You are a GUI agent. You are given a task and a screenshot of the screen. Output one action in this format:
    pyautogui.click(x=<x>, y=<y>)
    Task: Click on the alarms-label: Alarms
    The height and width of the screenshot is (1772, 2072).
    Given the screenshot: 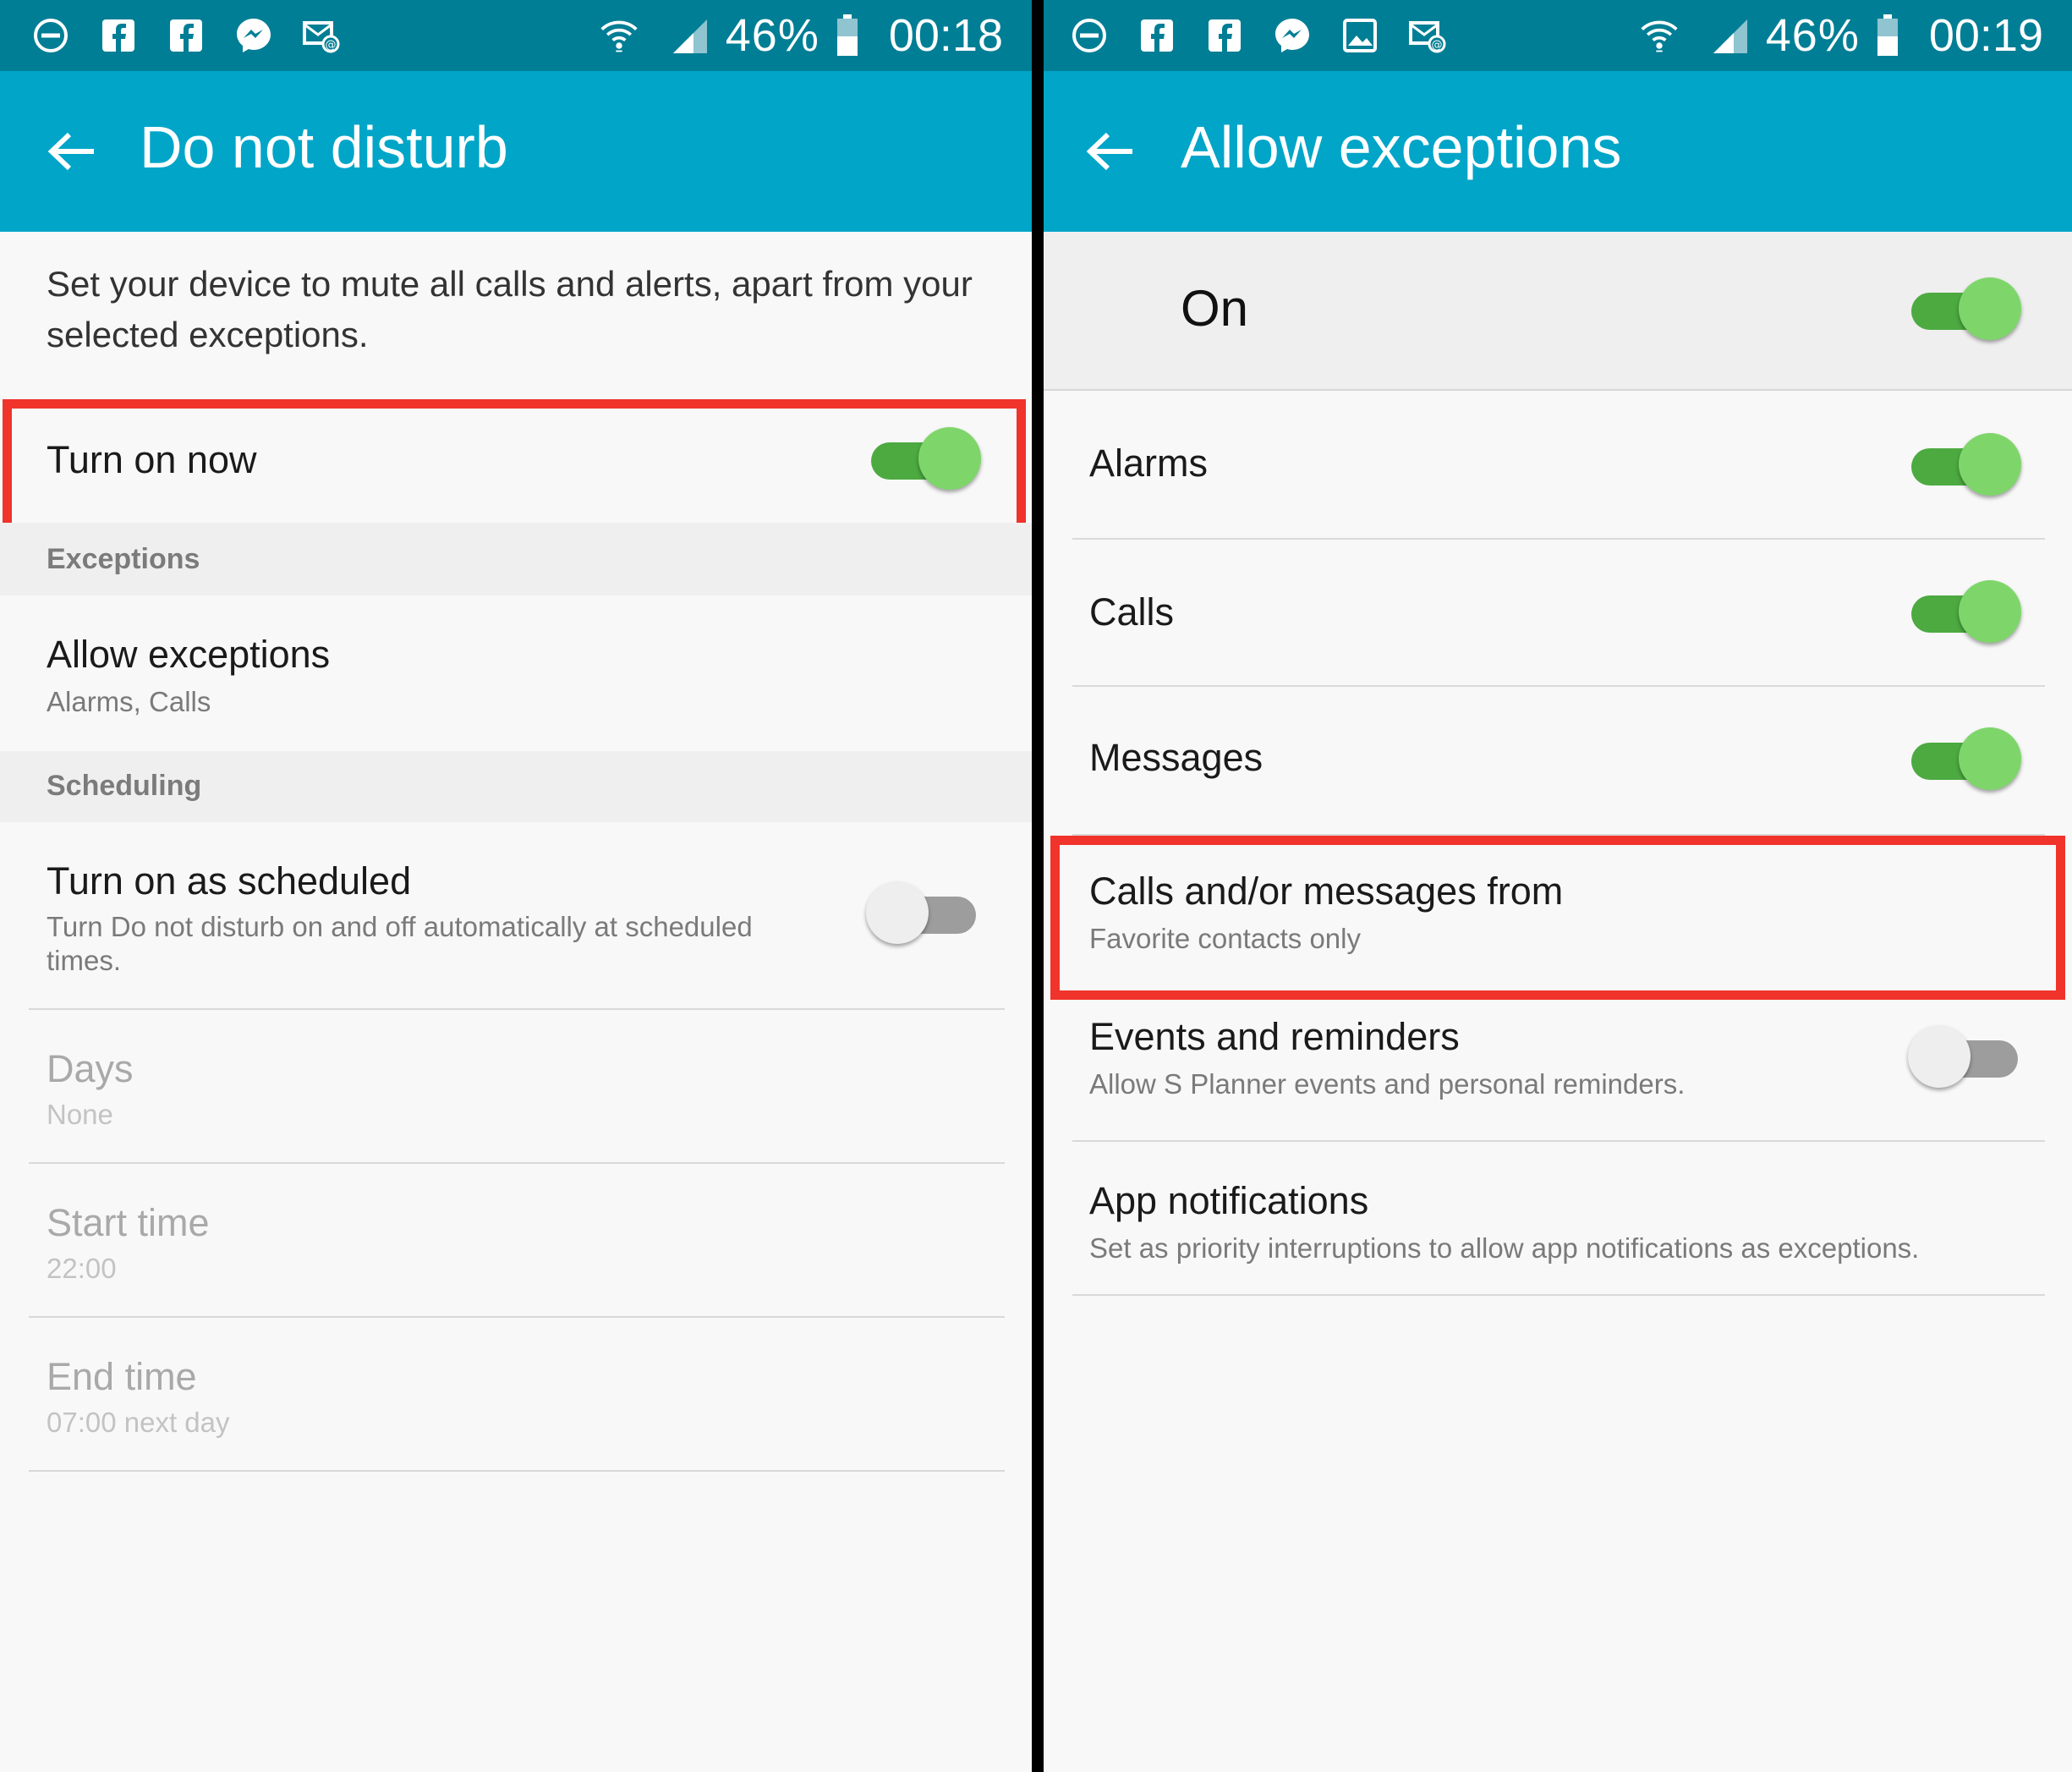 What is the action you would take?
    pyautogui.click(x=1149, y=463)
    